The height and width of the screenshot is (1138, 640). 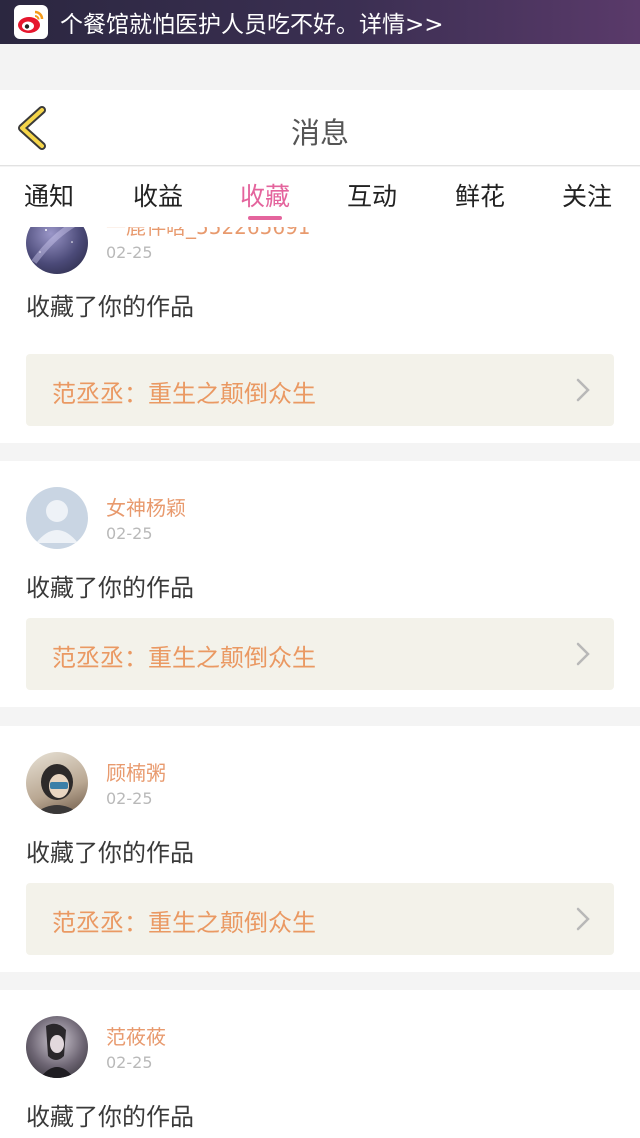 I want to click on page-title: 消息, so click(x=319, y=133).